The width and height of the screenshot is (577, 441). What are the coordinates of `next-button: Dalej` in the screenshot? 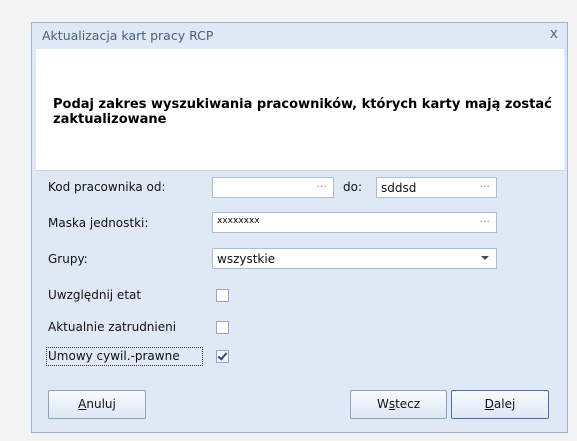 It's located at (500, 404).